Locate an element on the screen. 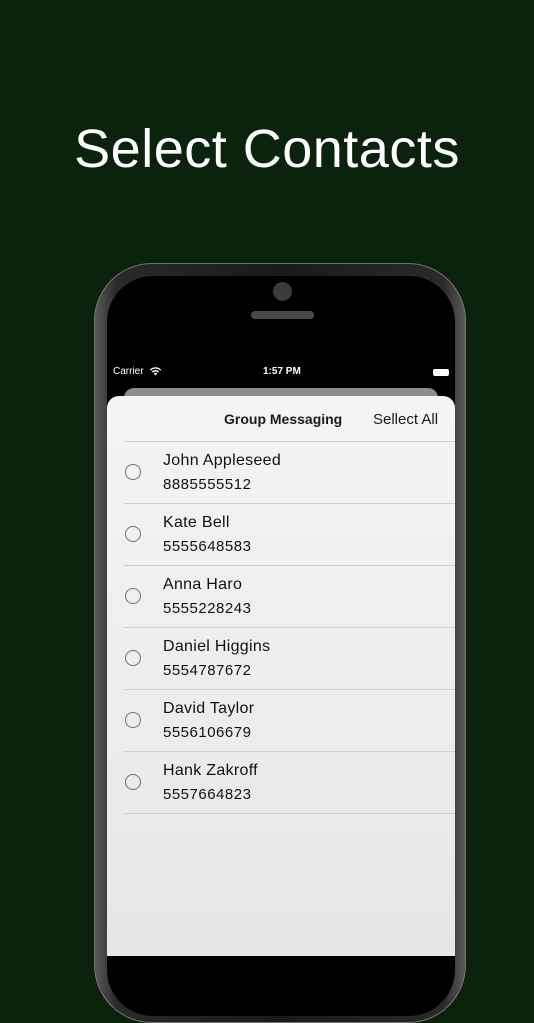 Image resolution: width=534 pixels, height=1023 pixels. contact-phone: 5555228243 is located at coordinates (207, 608).